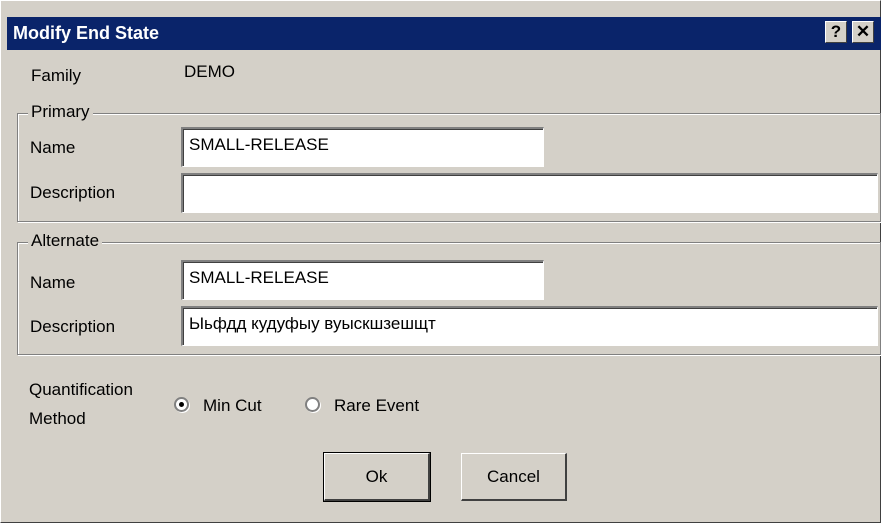 The image size is (881, 523). Describe the element at coordinates (65, 241) in the screenshot. I see `alternate-legend: Alternate` at that location.